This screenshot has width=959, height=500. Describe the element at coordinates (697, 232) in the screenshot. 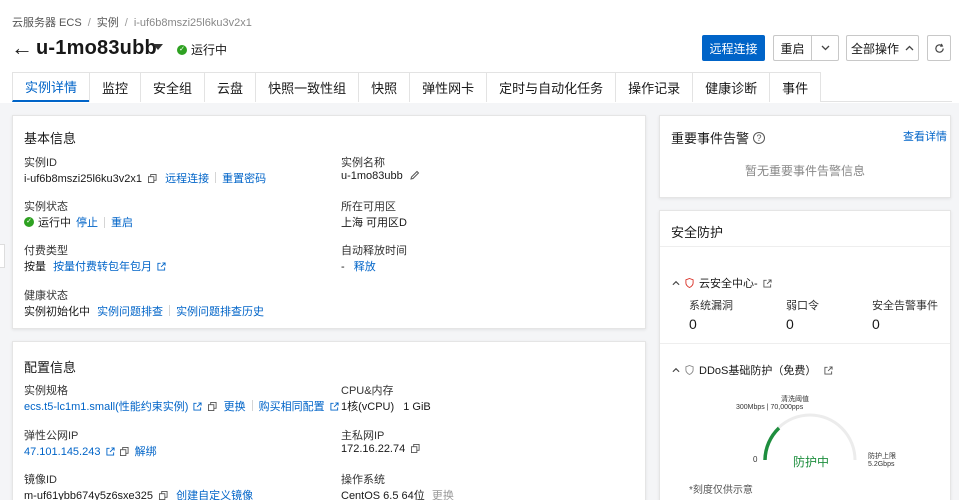

I see `security-title: 安全防护` at that location.